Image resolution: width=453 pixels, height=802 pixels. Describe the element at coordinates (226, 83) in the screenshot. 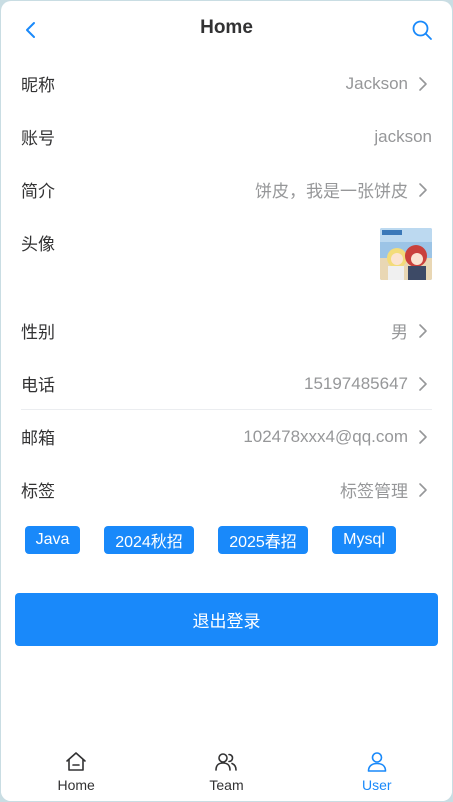

I see `nickname-row: 昵称 Jackson` at that location.